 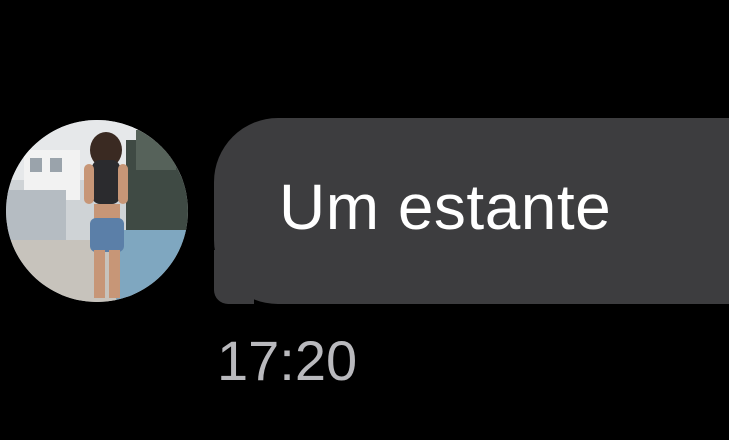 What do you see at coordinates (234, 277) in the screenshot?
I see `message-bubble-tail` at bounding box center [234, 277].